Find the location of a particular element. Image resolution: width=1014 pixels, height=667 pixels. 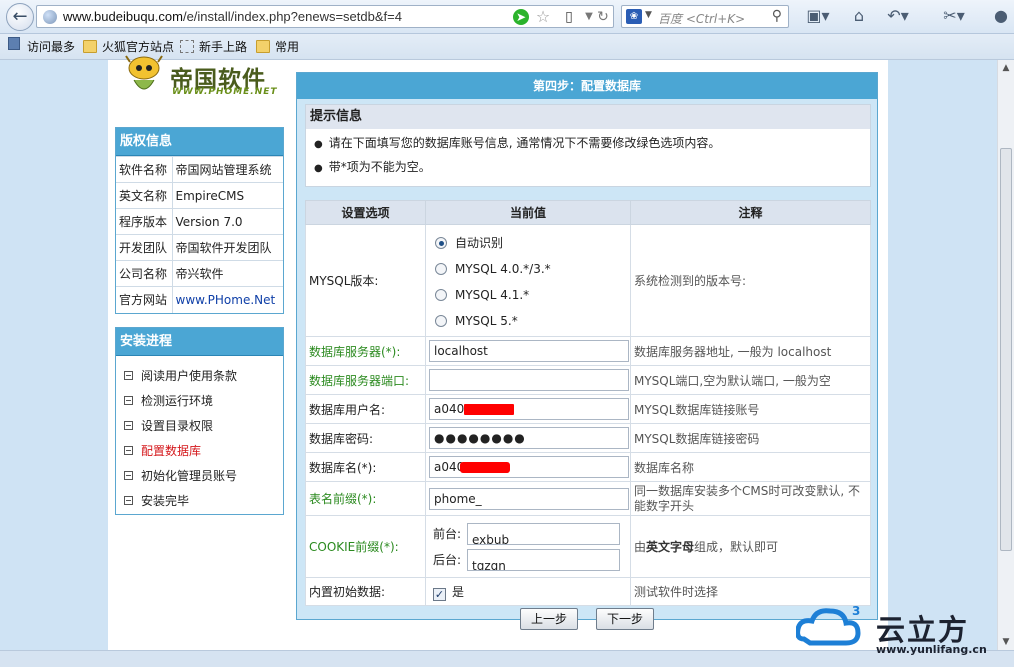

table-prefix-input: phome_ is located at coordinates (529, 498).